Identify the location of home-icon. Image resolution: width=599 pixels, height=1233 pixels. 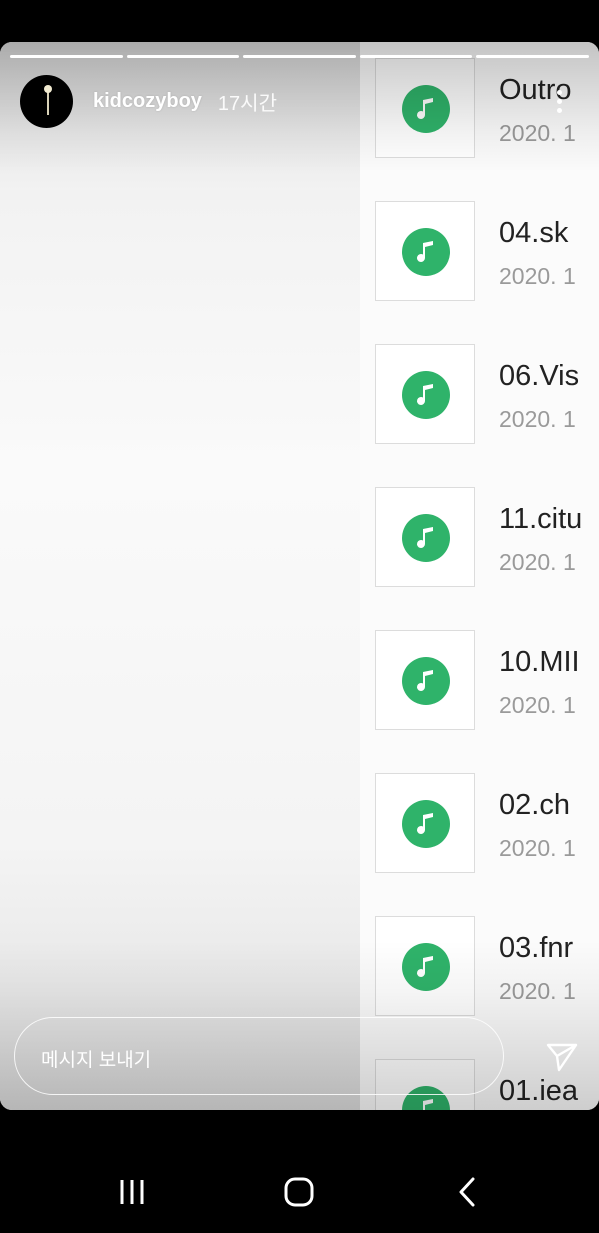
(299, 1192).